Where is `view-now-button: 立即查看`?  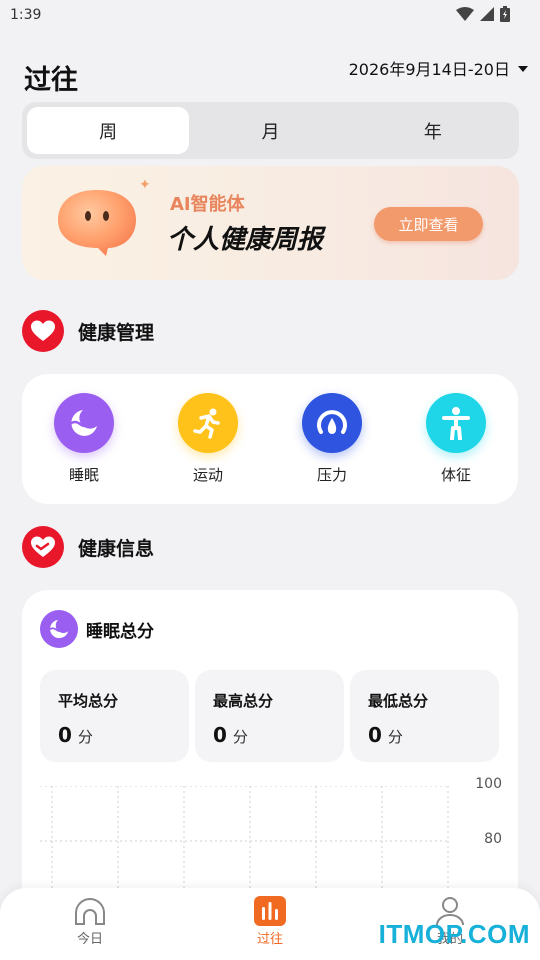 view-now-button: 立即查看 is located at coordinates (428, 224).